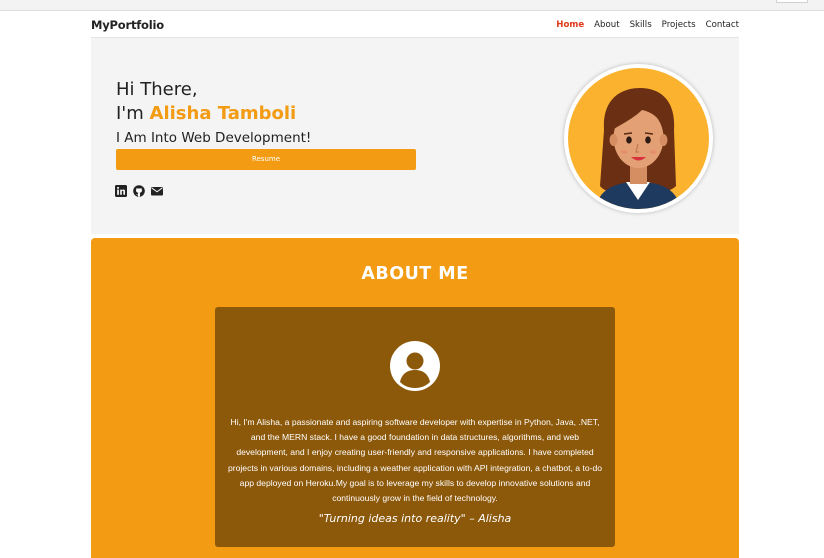  Describe the element at coordinates (415, 274) in the screenshot. I see `about-title: ABOUT ME` at that location.